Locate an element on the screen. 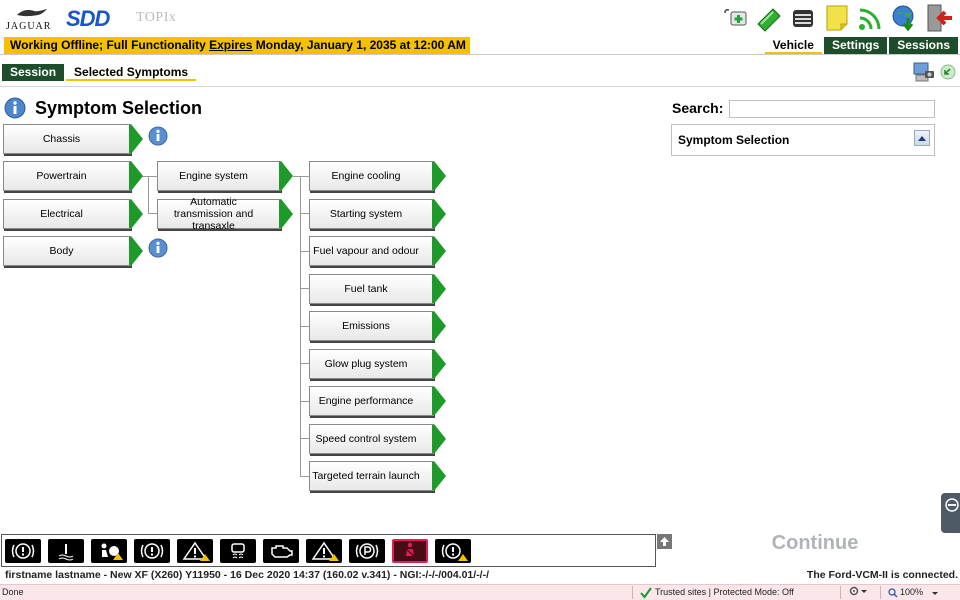 This screenshot has height=600, width=960. collapse-button is located at coordinates (922, 138).